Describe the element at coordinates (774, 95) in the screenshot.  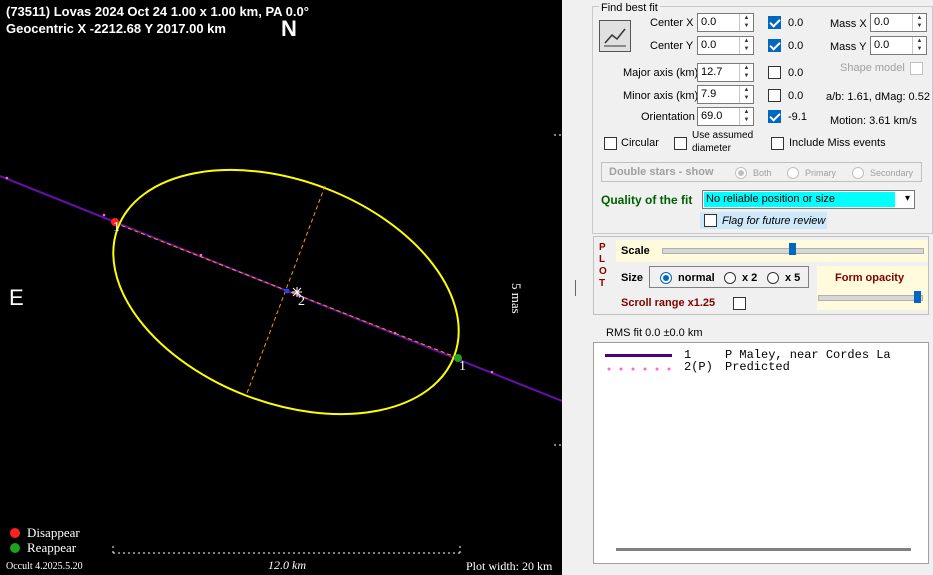
I see `minor-axis-fit-checkbox` at that location.